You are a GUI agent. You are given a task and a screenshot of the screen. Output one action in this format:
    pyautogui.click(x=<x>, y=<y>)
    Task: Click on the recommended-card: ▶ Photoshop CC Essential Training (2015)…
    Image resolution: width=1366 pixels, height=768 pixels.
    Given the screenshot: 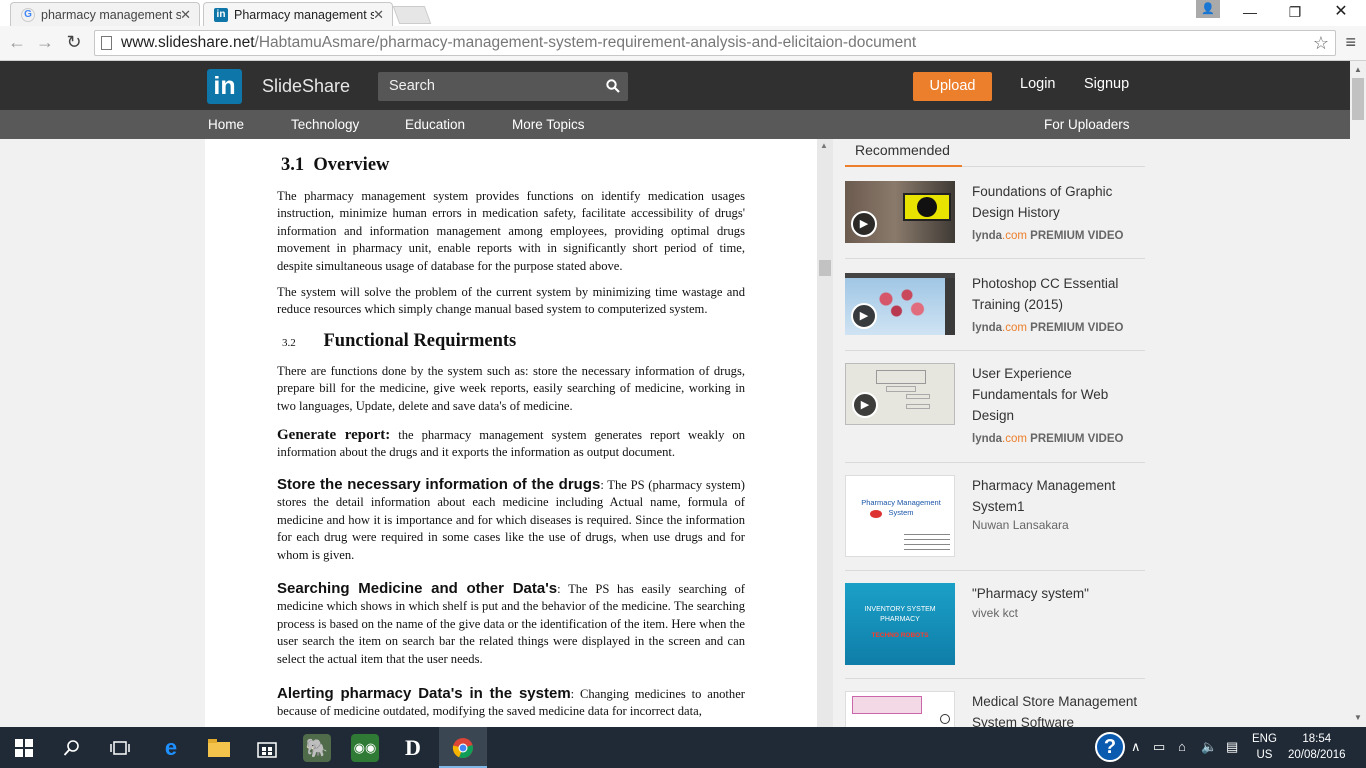 What is the action you would take?
    pyautogui.click(x=995, y=305)
    